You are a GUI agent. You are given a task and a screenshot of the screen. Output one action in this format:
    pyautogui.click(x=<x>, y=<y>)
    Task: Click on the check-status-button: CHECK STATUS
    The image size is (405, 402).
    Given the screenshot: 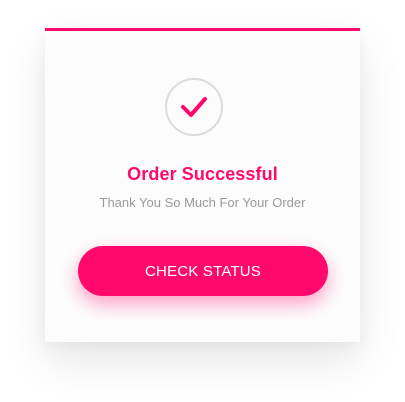 What is the action you would take?
    pyautogui.click(x=203, y=271)
    